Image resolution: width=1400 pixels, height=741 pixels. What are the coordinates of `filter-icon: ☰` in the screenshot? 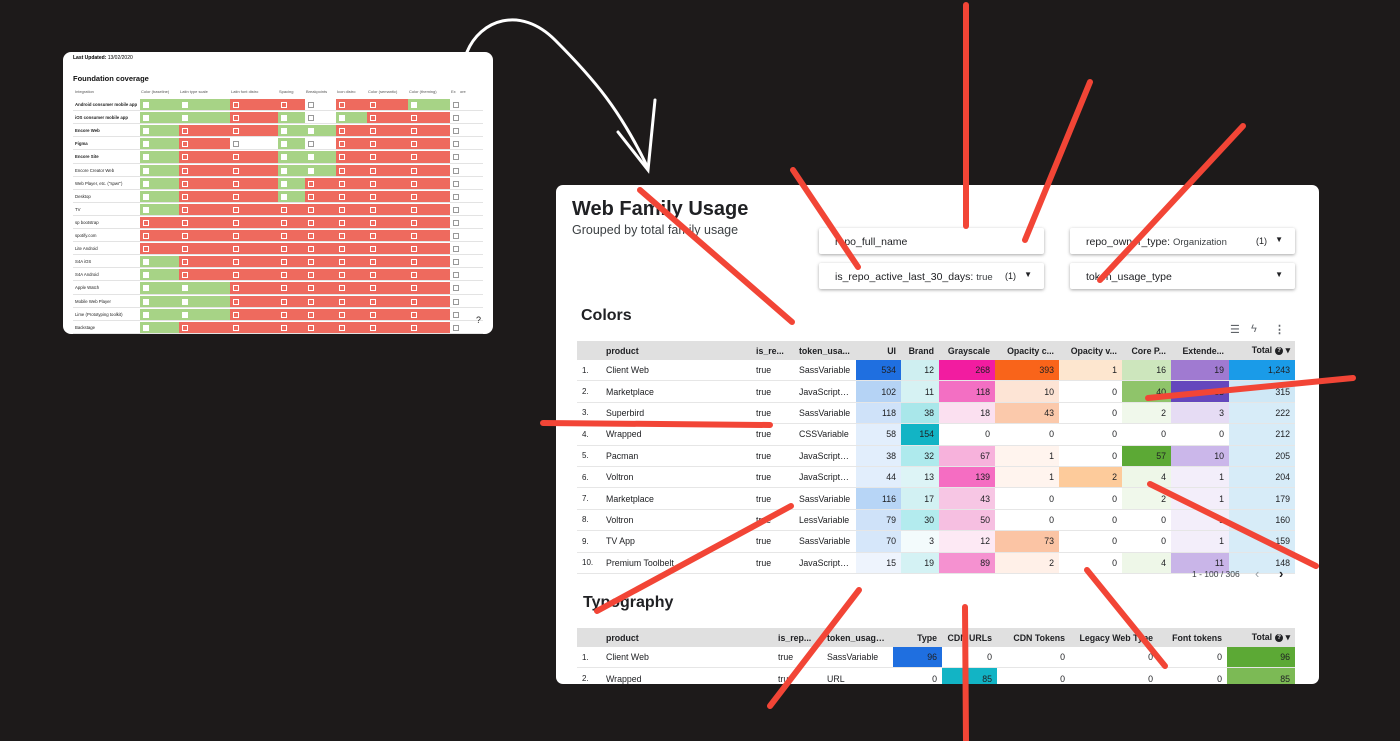 It's located at (1235, 329).